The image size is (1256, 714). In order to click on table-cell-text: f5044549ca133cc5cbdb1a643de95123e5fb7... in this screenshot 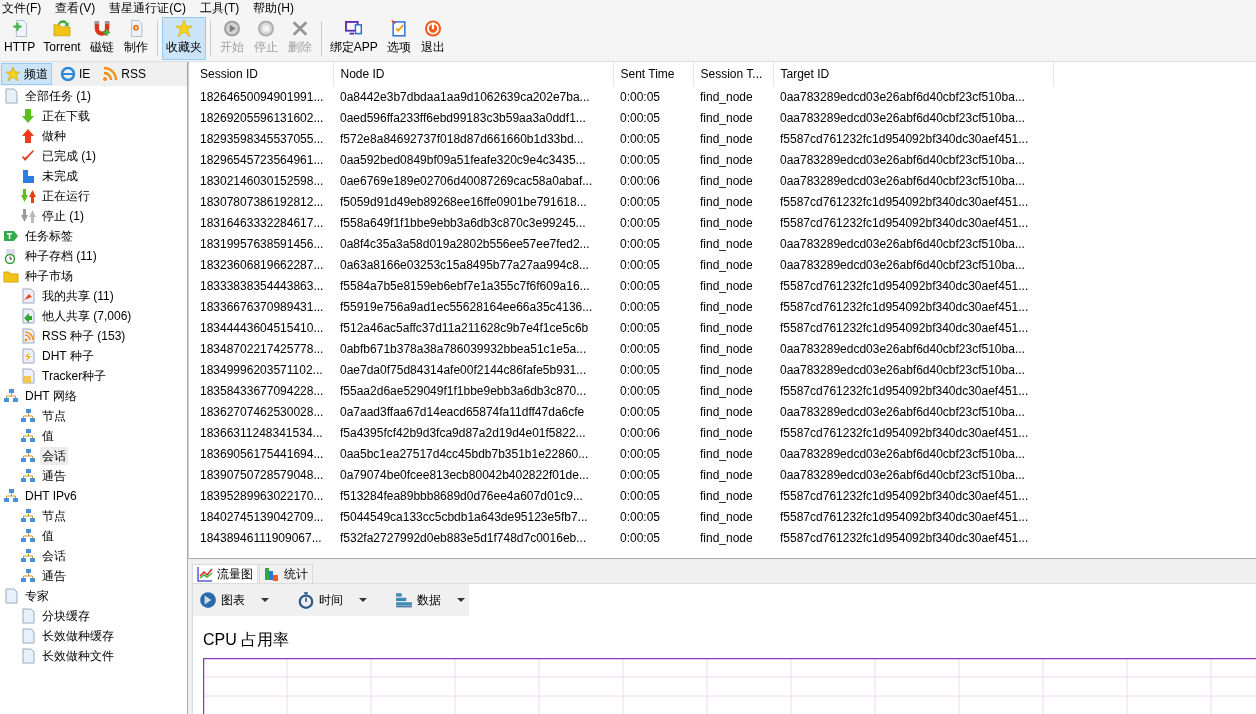, I will do `click(464, 517)`.